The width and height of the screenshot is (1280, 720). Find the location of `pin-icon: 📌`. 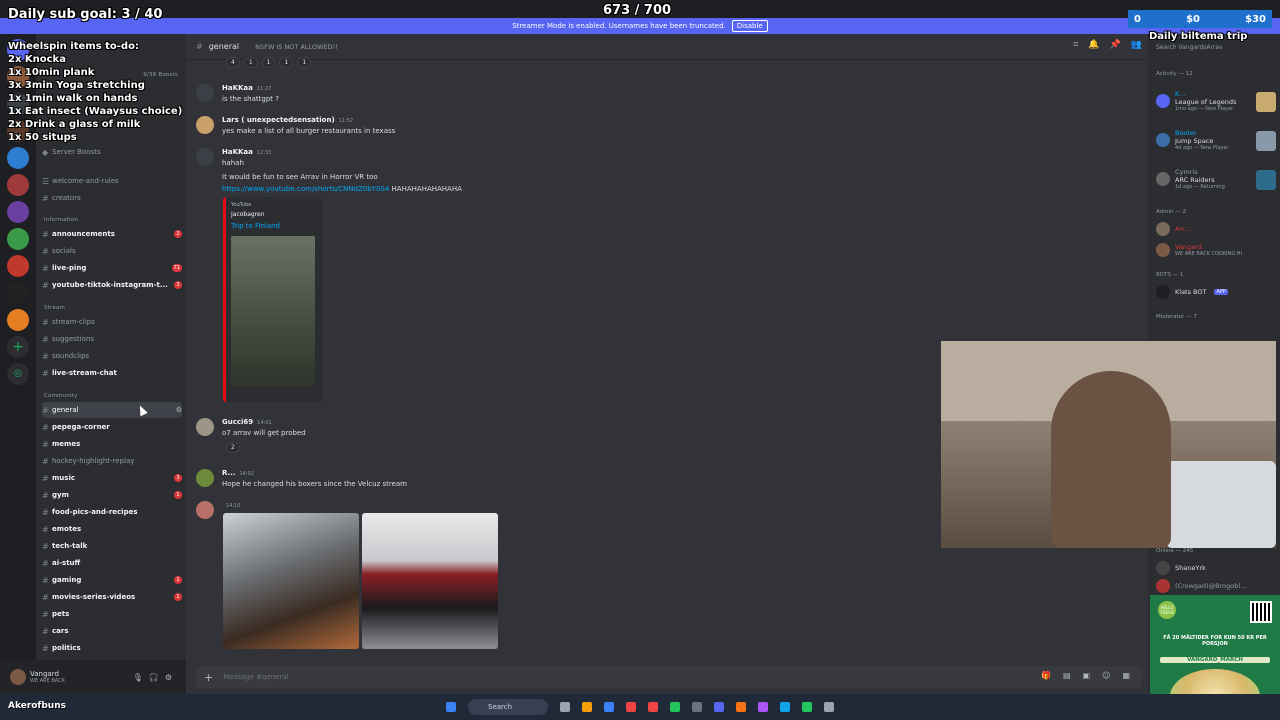

pin-icon: 📌 is located at coordinates (1115, 45).